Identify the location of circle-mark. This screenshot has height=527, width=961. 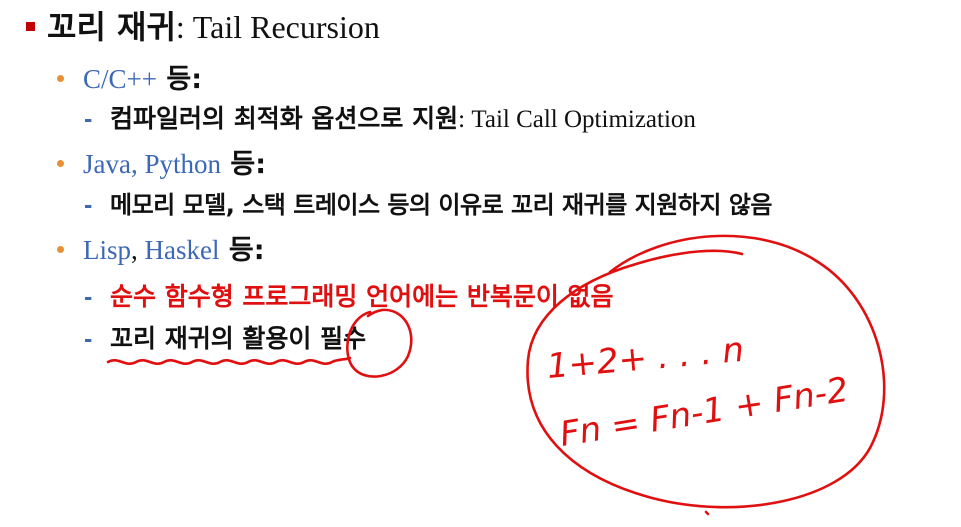
(379, 343).